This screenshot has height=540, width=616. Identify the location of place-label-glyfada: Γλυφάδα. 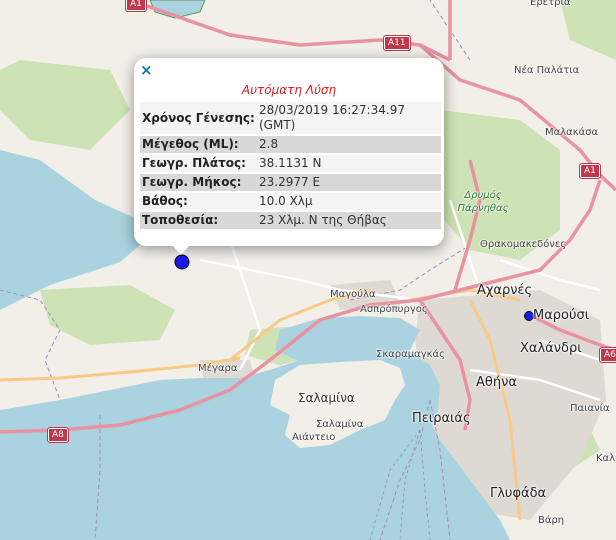
(518, 493).